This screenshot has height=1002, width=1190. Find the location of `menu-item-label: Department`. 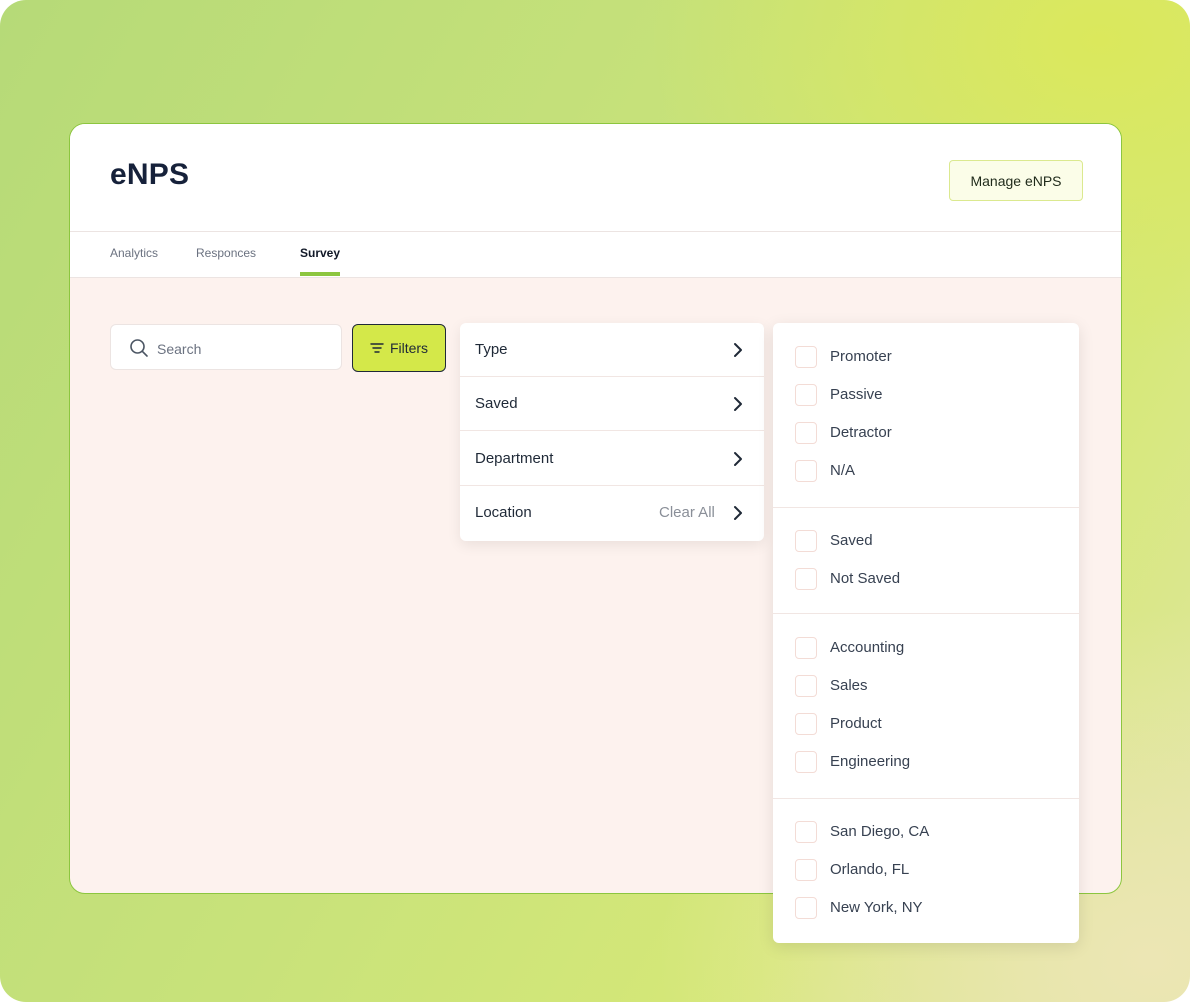

menu-item-label: Department is located at coordinates (514, 458).